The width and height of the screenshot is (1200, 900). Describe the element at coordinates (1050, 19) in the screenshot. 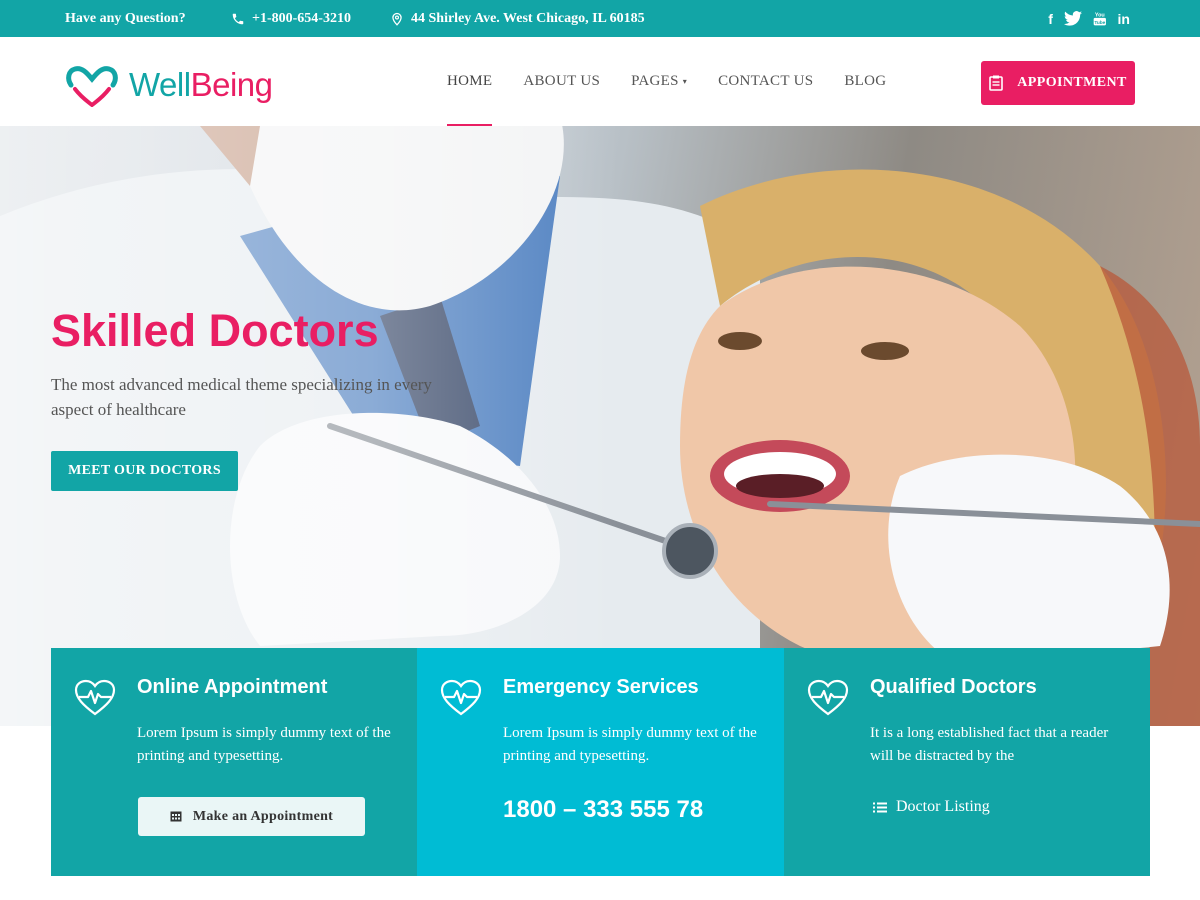

I see `facebook-icon: f` at that location.